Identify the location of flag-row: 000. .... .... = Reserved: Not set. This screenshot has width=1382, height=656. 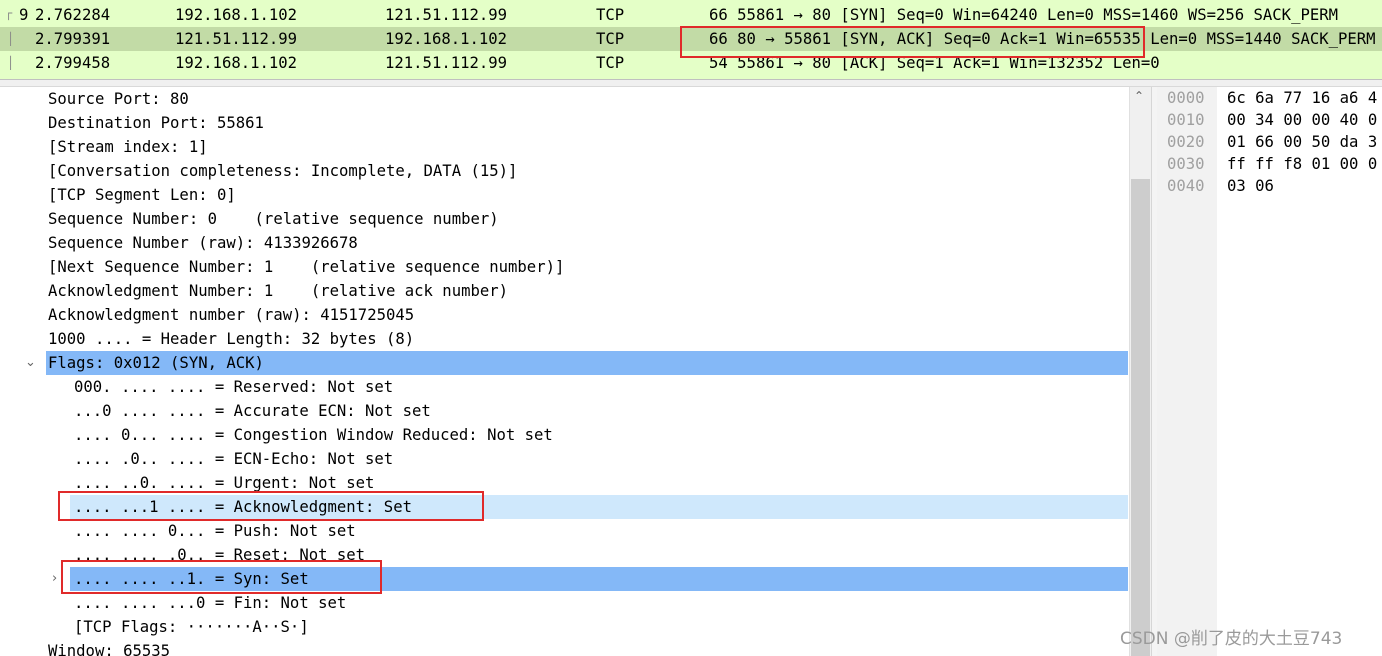
(564, 387).